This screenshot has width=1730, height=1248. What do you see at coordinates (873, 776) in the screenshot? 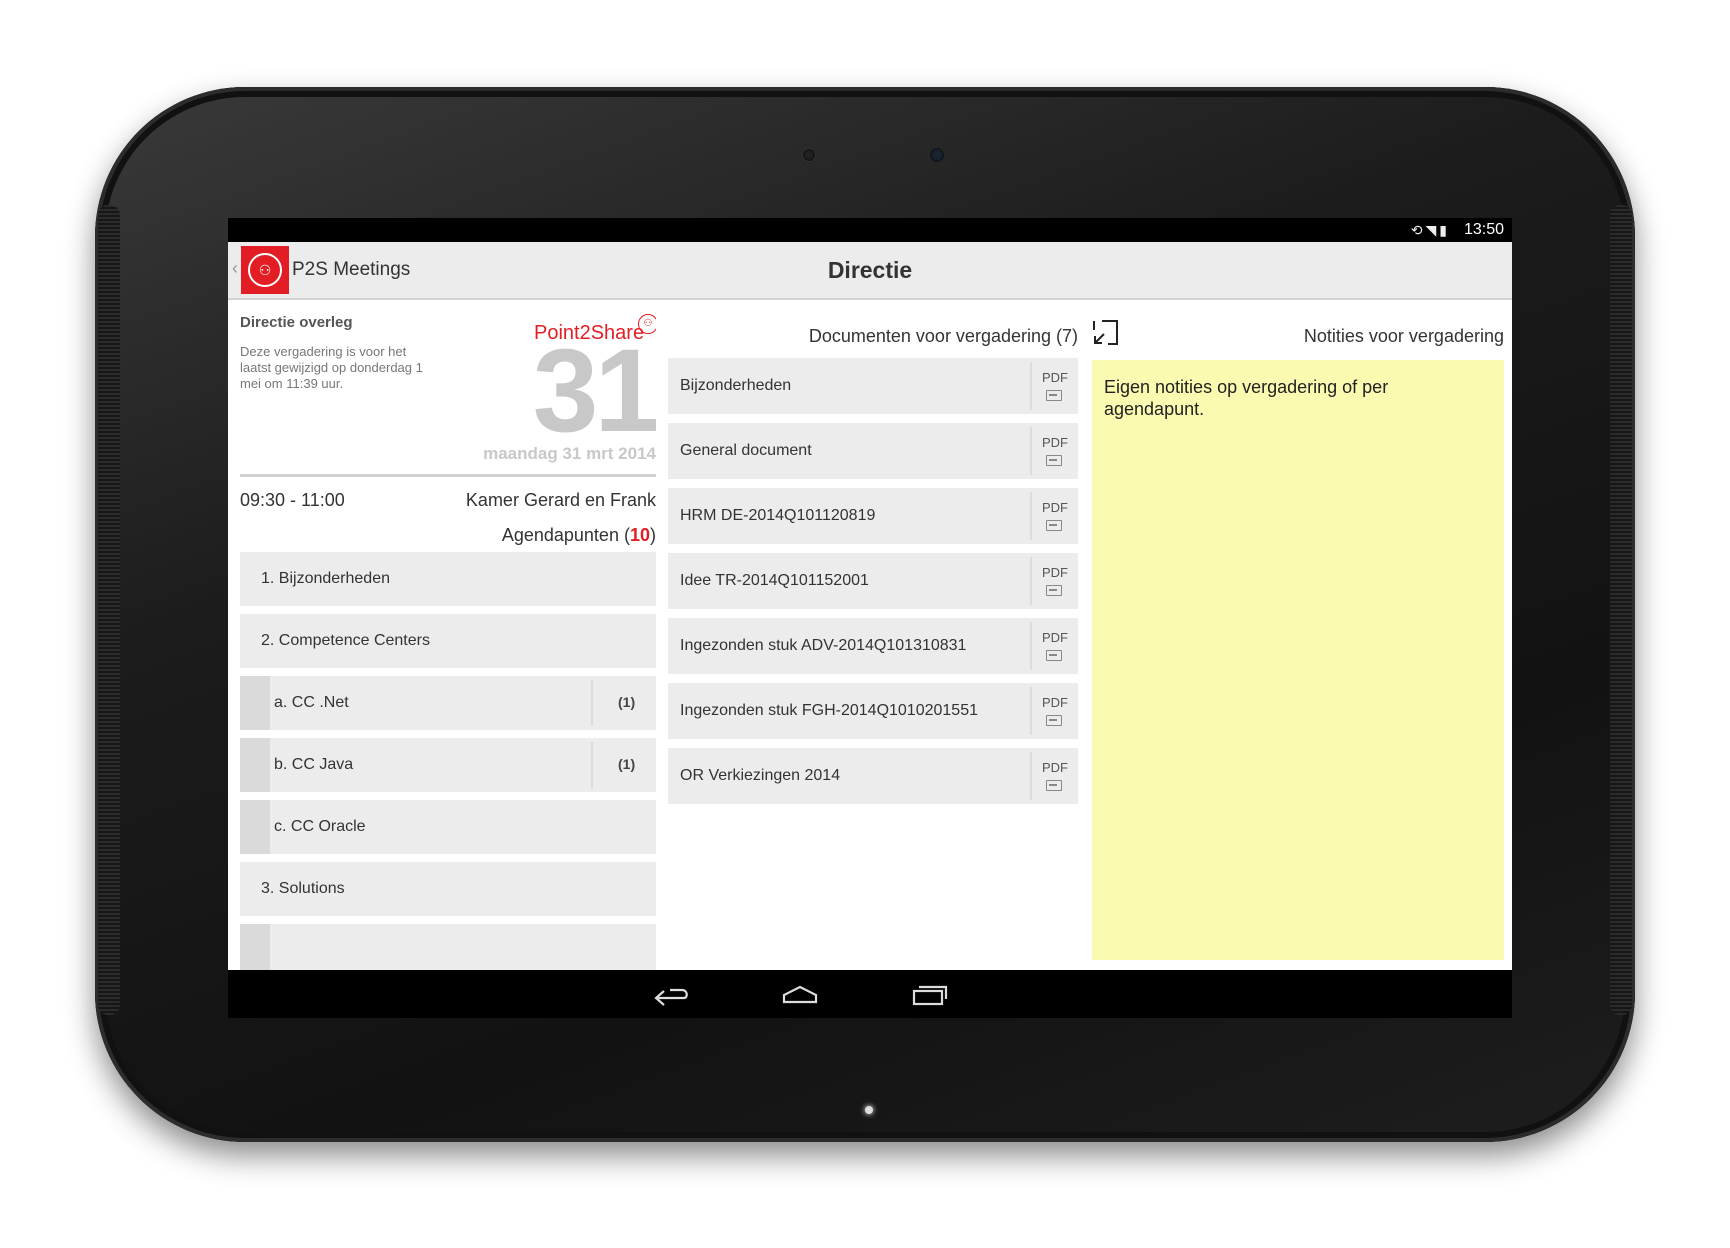
I see `document-row: OR Verkiezingen 2014 PDF` at bounding box center [873, 776].